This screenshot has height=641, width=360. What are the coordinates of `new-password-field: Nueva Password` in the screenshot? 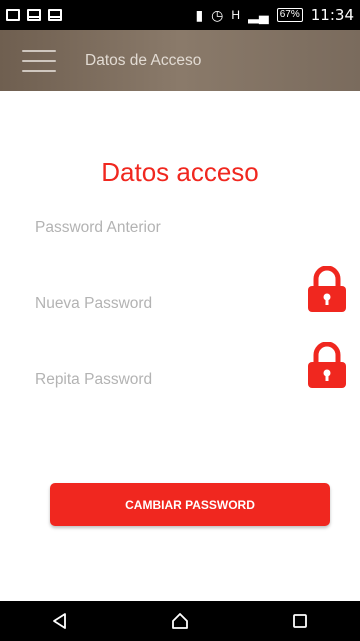 It's located at (93, 304).